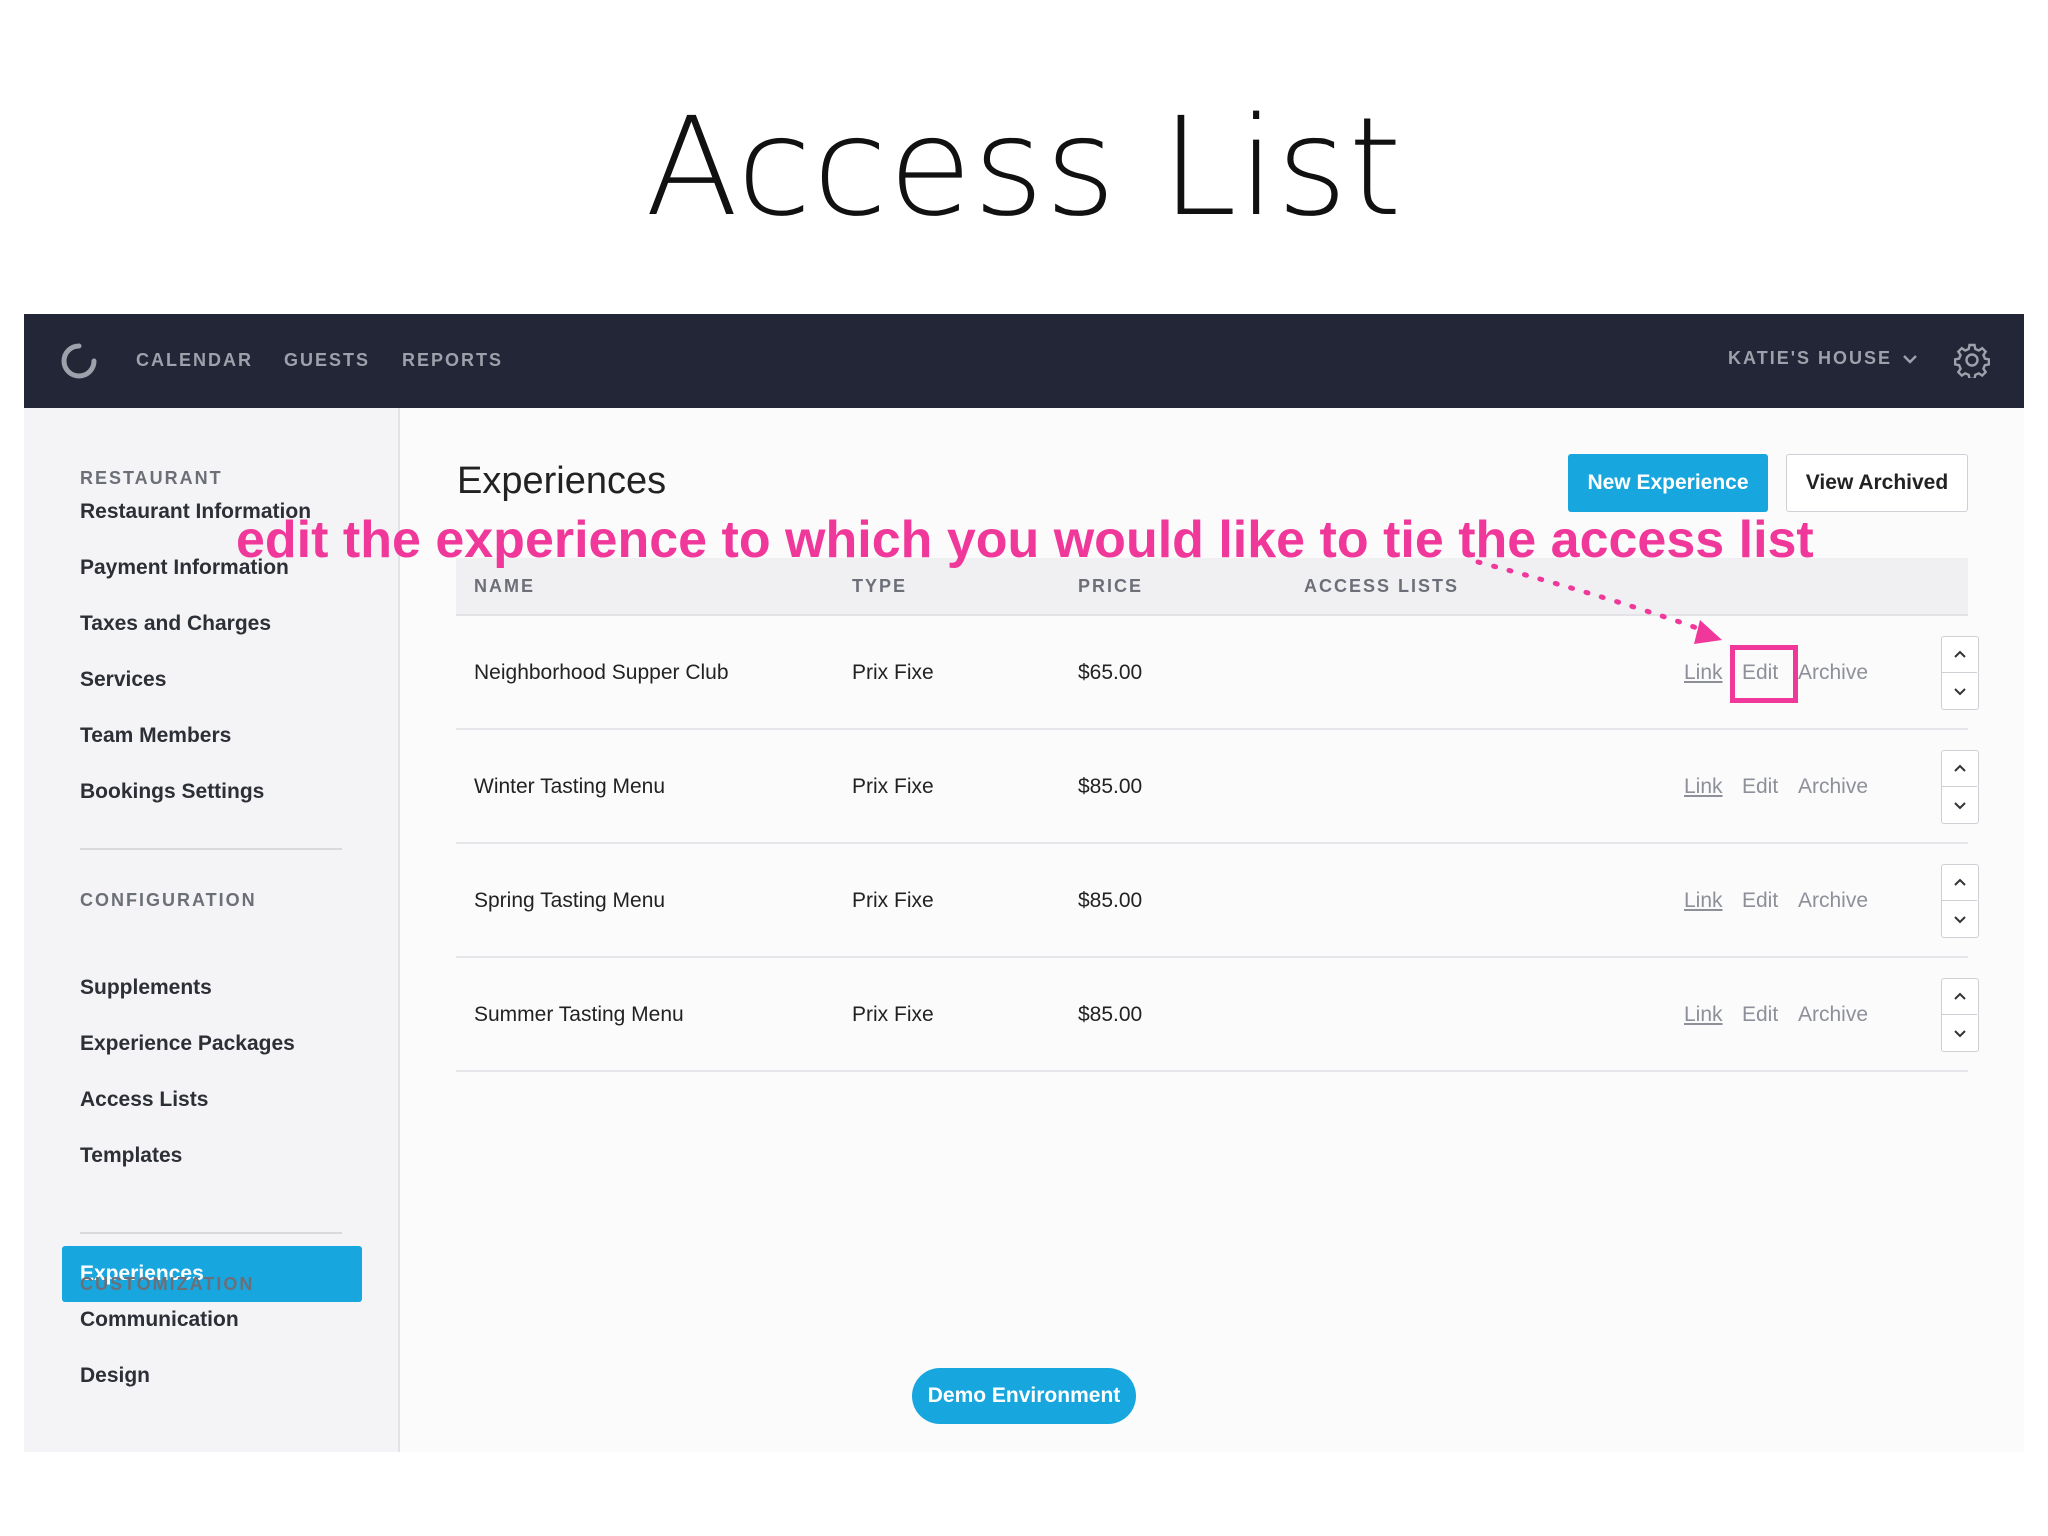  What do you see at coordinates (146, 988) in the screenshot?
I see `sidebar-item-supplements: Supplements` at bounding box center [146, 988].